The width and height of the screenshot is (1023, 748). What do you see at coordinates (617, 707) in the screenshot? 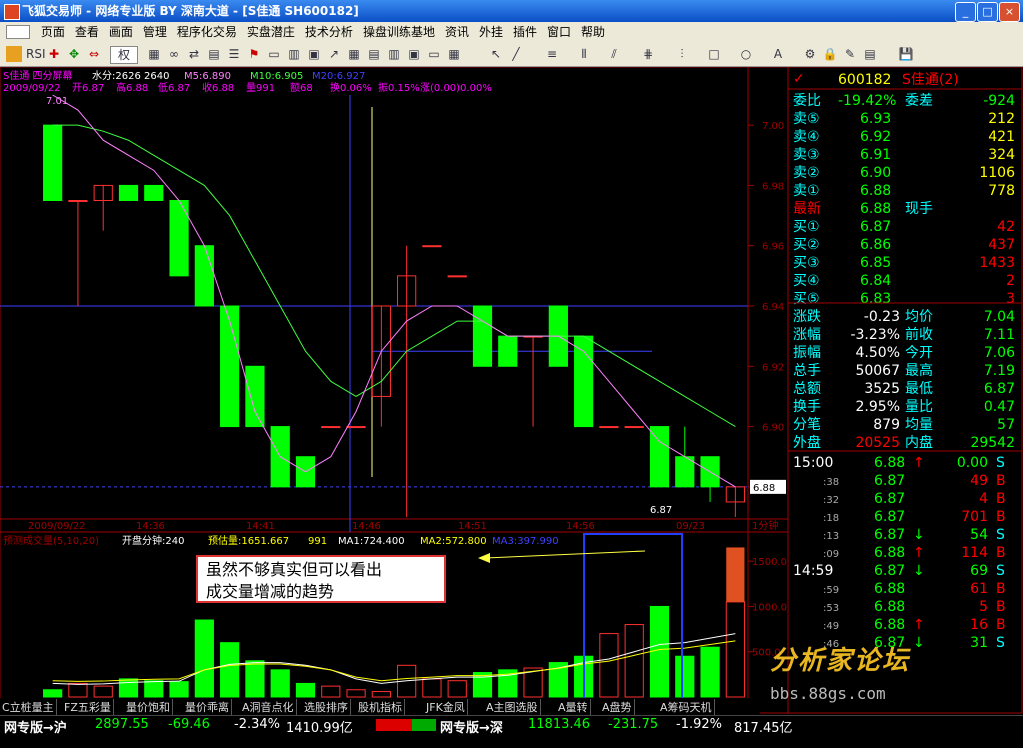
I see `indicator-tab-10: A盘势` at bounding box center [617, 707].